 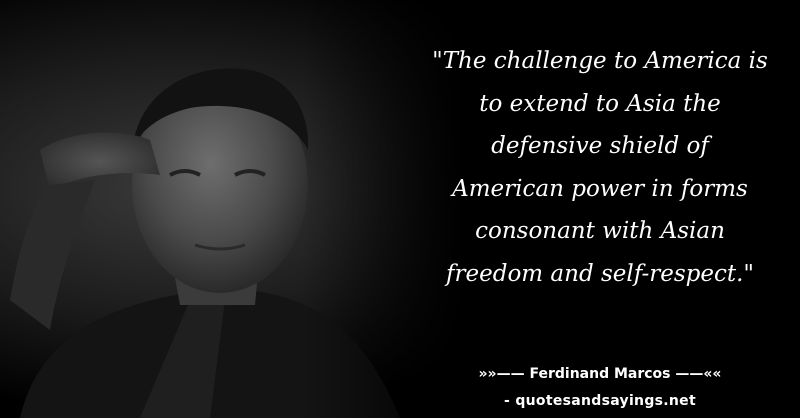 What do you see at coordinates (600, 401) in the screenshot?
I see `site-credit: - quotesandsayings.net` at bounding box center [600, 401].